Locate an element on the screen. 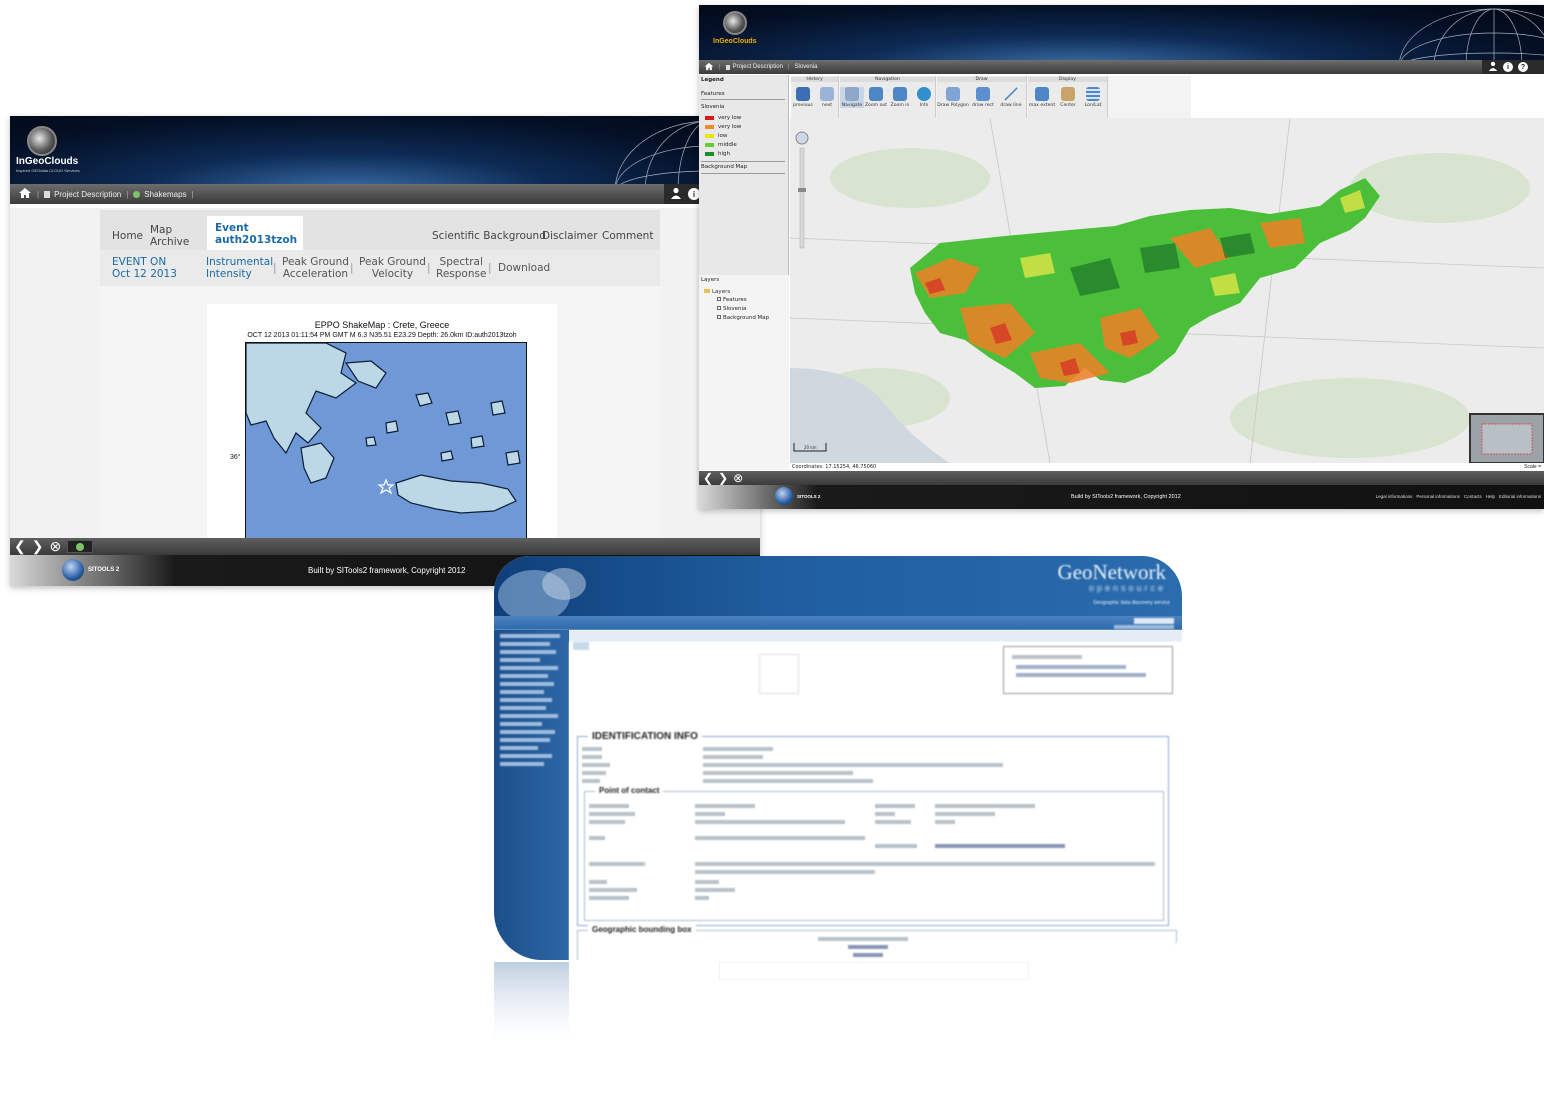  breadcrumb-bar: | Project Description | Shakemaps | i is located at coordinates (385, 194).